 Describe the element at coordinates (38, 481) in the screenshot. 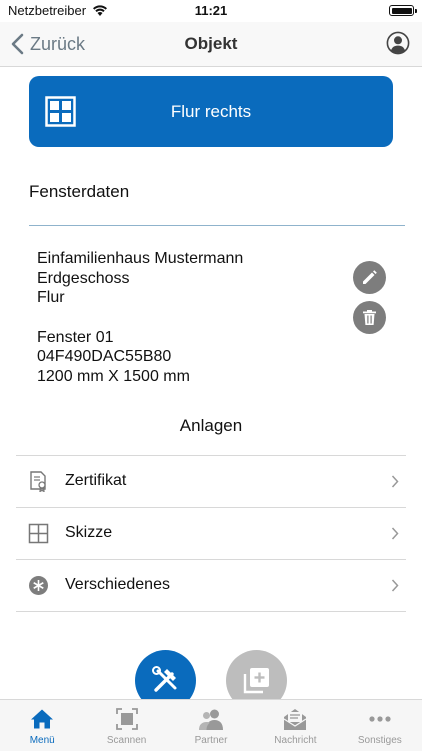

I see `certificate-icon` at that location.